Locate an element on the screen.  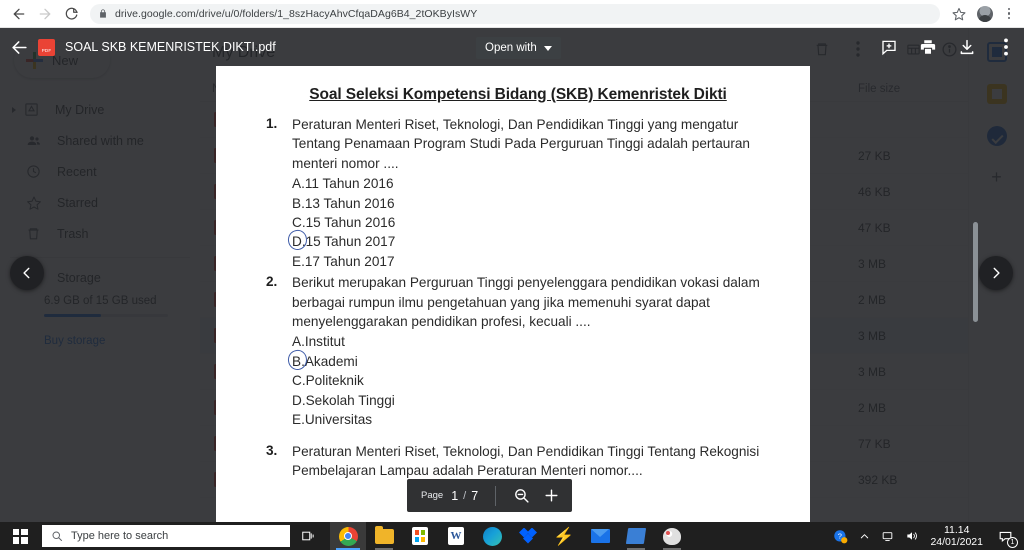
download-icon is located at coordinates (967, 47).